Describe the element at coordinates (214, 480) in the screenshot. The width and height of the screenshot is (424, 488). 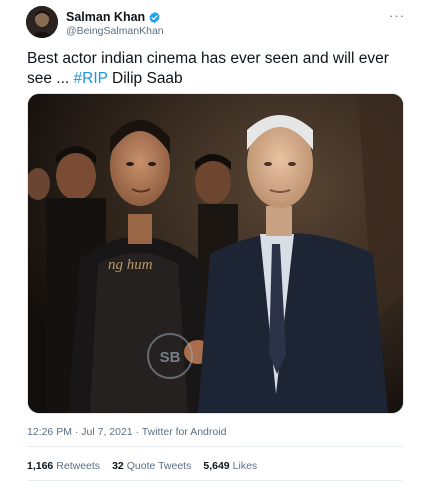
I see `divider-bottom` at that location.